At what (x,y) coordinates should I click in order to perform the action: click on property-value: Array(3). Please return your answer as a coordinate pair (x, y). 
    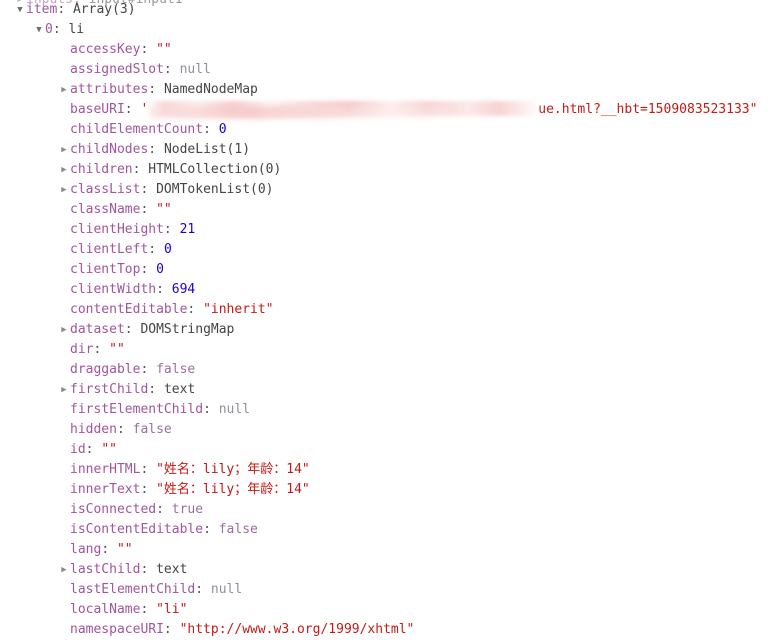
    Looking at the image, I should click on (104, 9).